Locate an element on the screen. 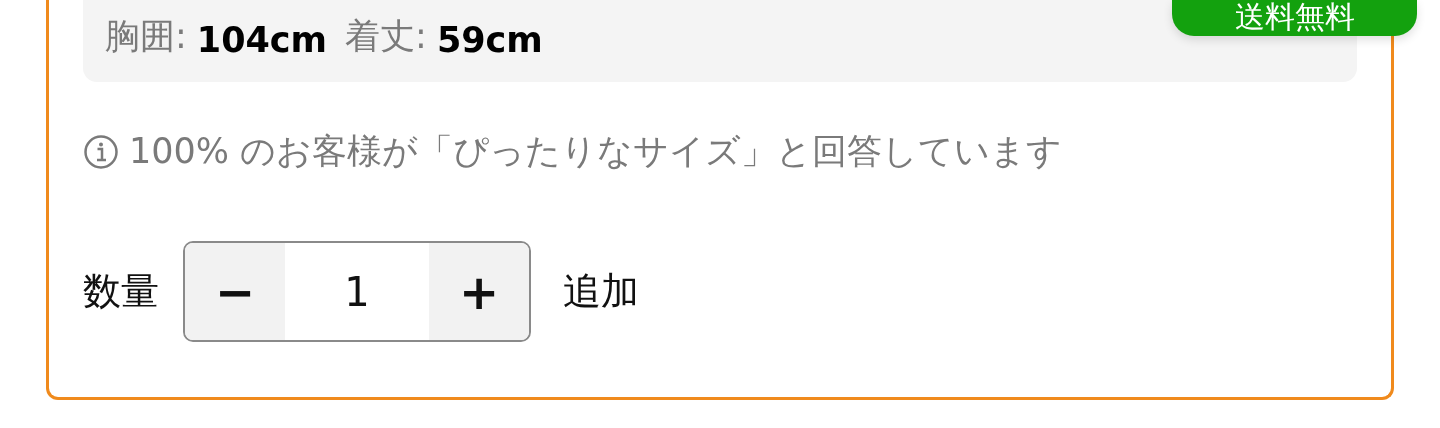 The height and width of the screenshot is (428, 1440). info-icon is located at coordinates (101, 151).